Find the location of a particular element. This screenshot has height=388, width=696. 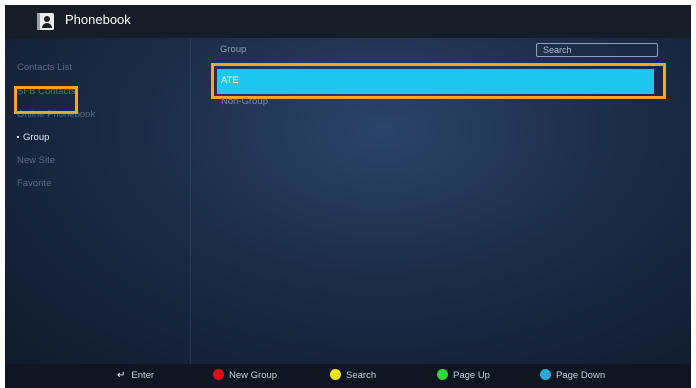

hint-label: Search is located at coordinates (361, 375).